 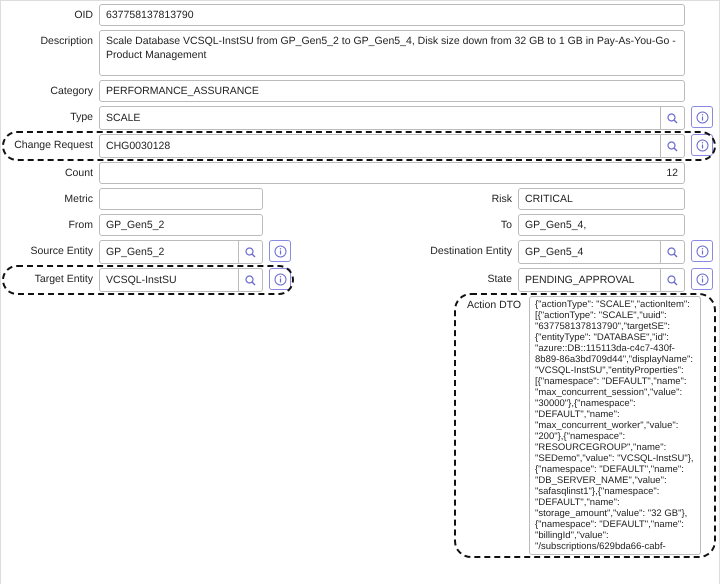 I want to click on field-label: Destination Entity, so click(x=471, y=251).